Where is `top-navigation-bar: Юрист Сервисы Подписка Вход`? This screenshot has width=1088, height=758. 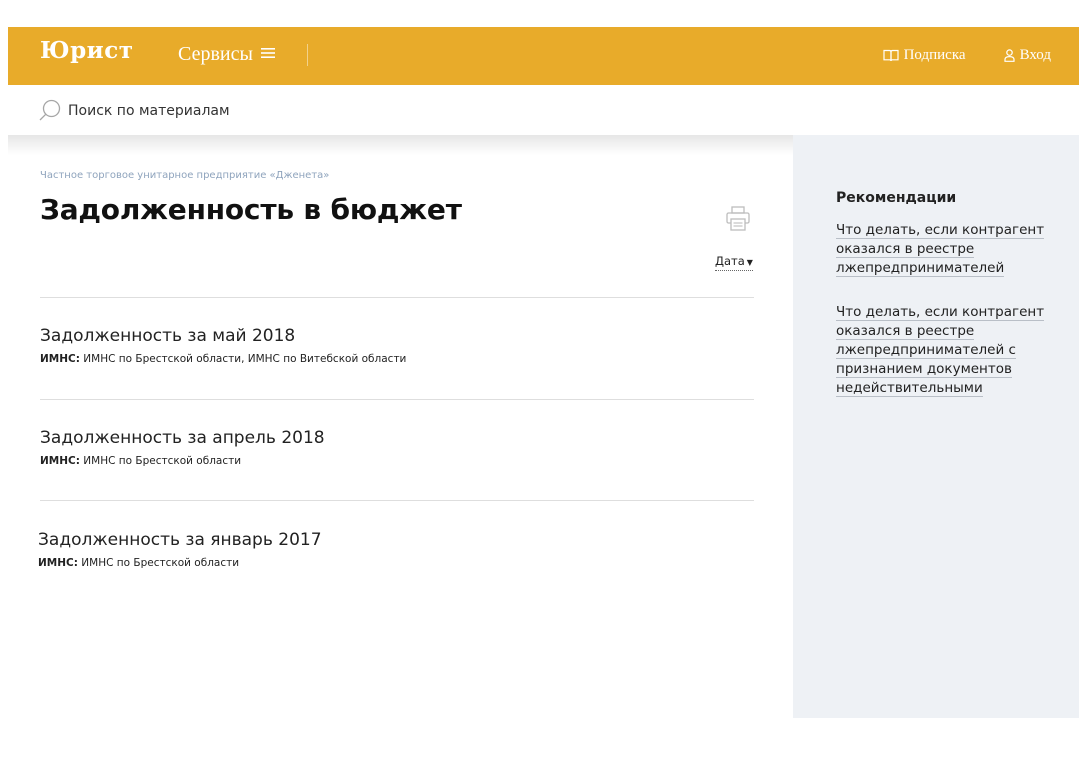
top-navigation-bar: Юрист Сервисы Подписка Вход is located at coordinates (543, 56).